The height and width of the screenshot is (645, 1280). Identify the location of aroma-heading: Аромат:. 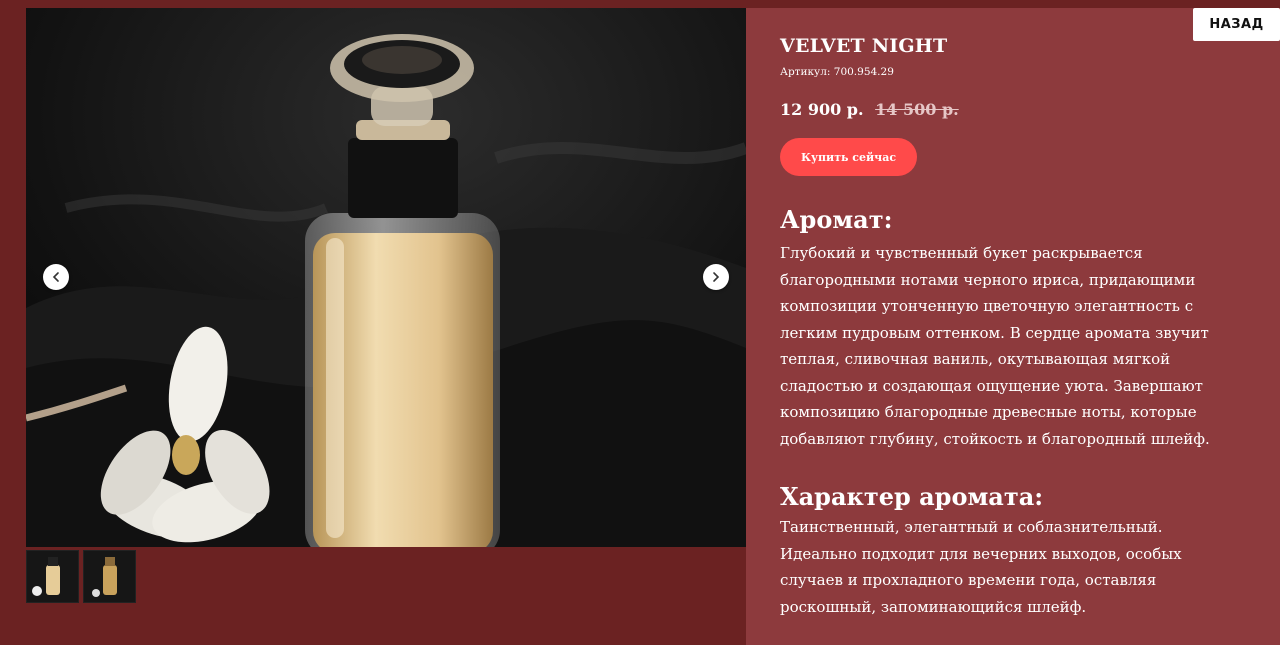
(836, 219).